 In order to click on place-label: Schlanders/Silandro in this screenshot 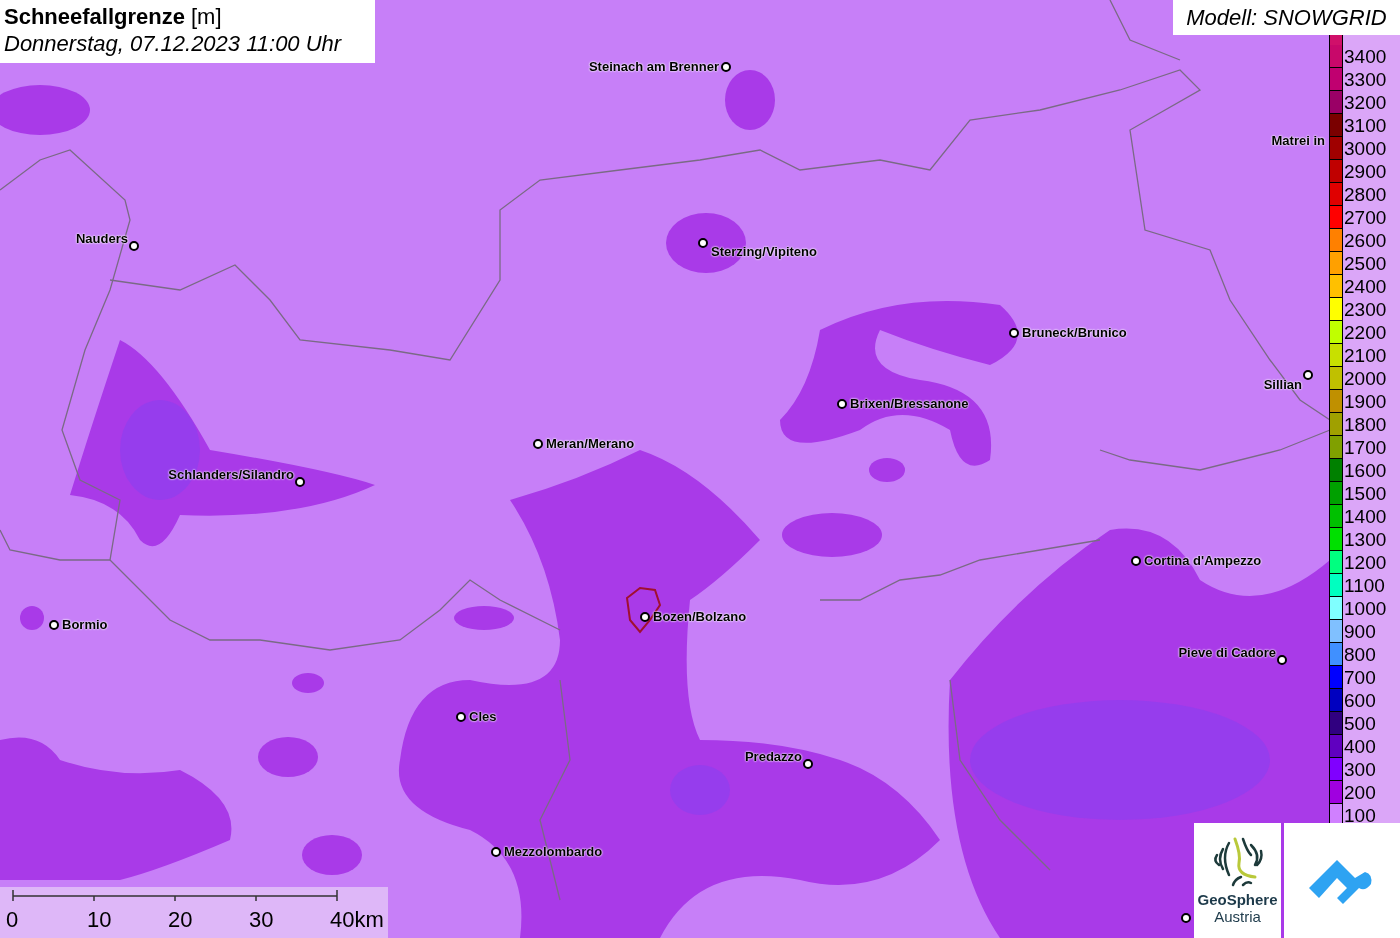, I will do `click(231, 475)`.